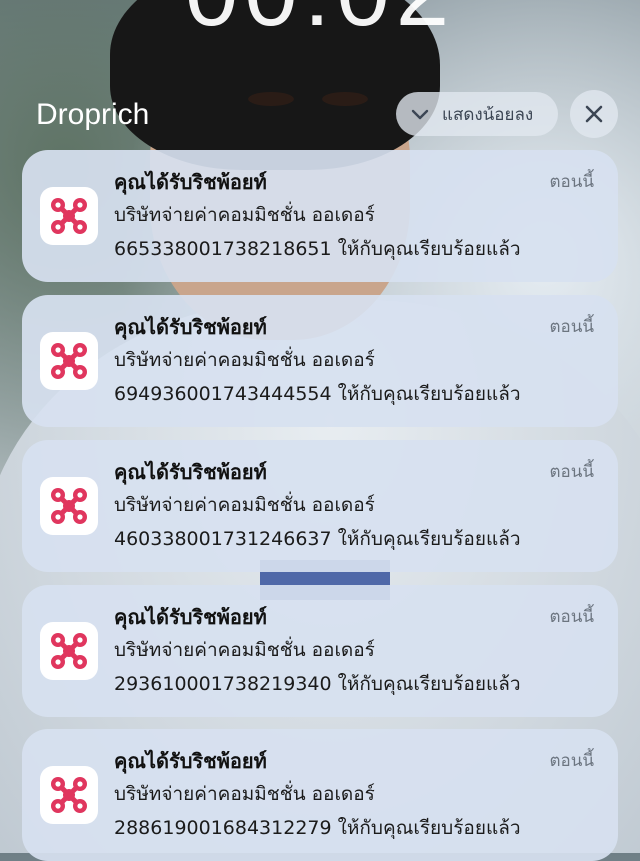  I want to click on lockscreen-clock: 00:02, so click(320, 24).